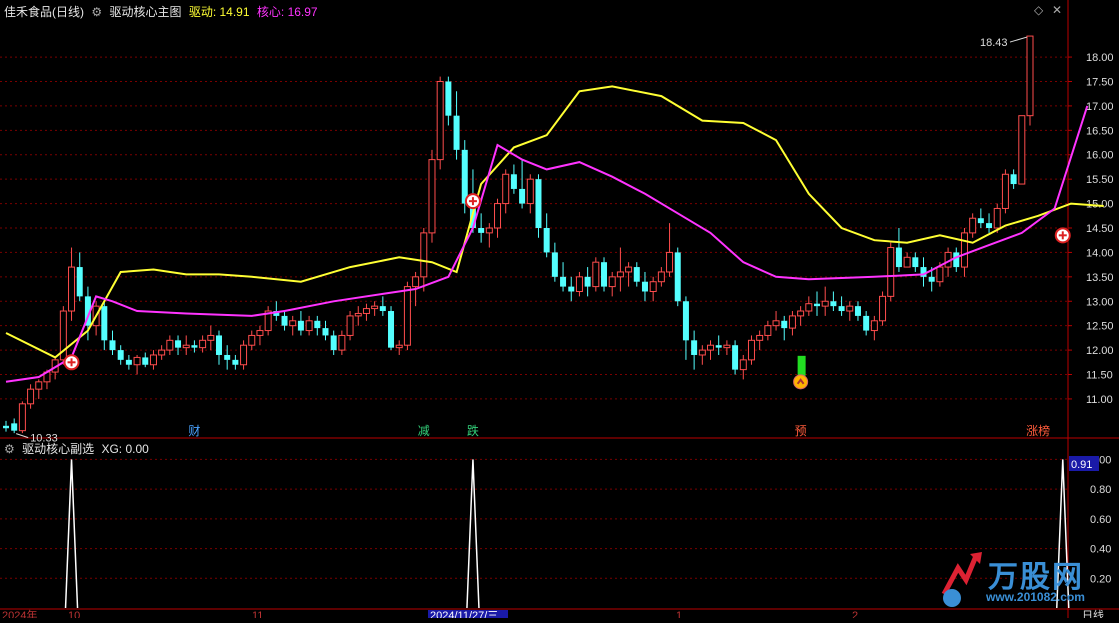  I want to click on event-marker: 预, so click(801, 431).